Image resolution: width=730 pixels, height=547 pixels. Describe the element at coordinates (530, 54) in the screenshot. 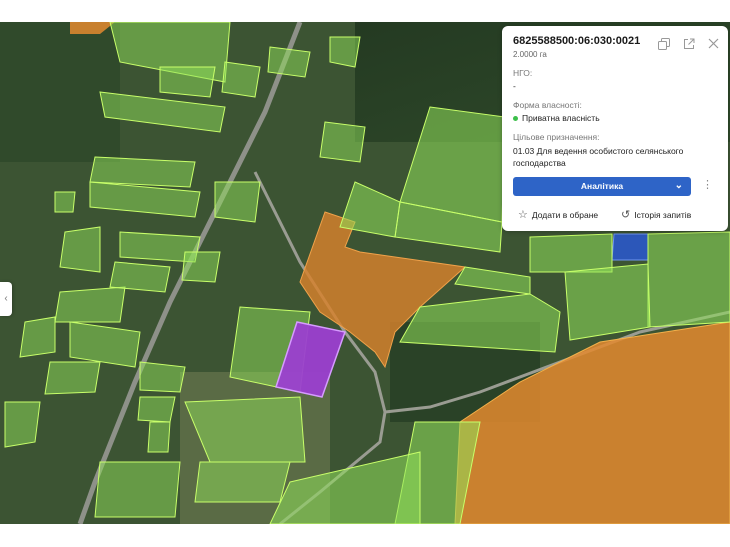

I see `parcel-area: 2.0000 га` at that location.